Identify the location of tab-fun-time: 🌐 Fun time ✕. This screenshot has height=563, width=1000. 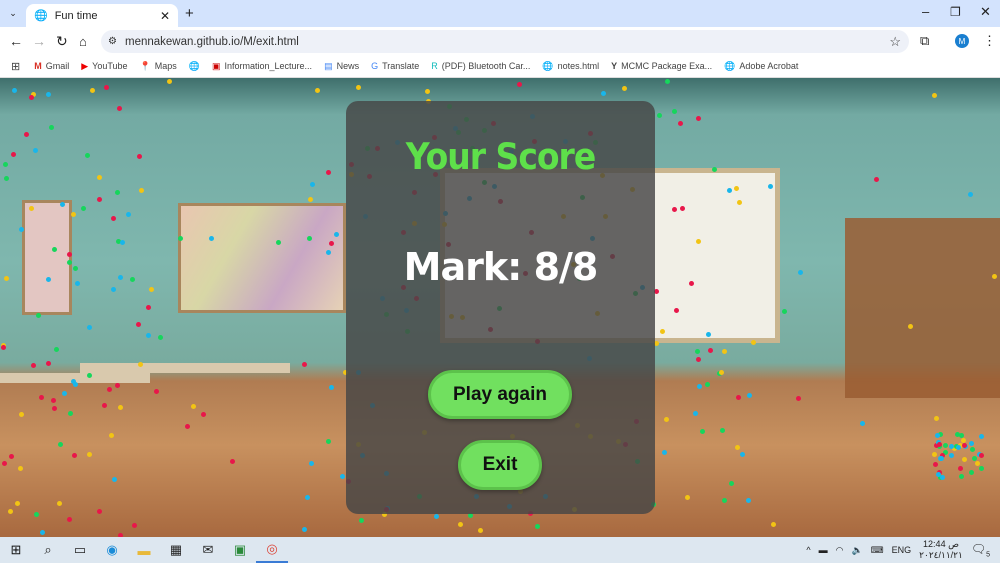
(102, 15).